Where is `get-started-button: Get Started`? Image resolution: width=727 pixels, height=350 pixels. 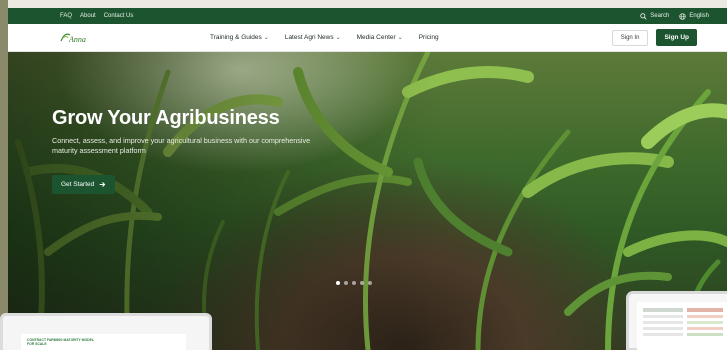
get-started-button: Get Started is located at coordinates (84, 184).